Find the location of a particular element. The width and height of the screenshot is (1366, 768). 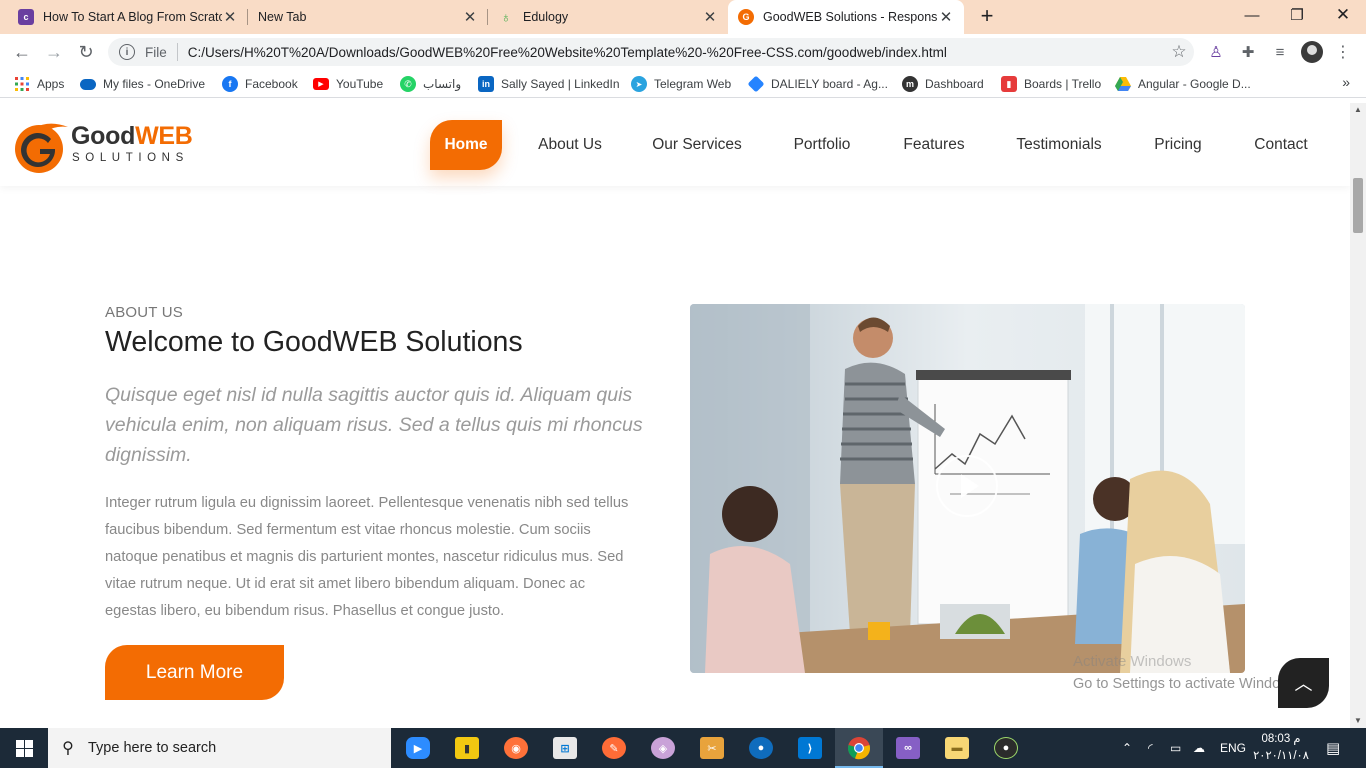

tab-blog: c How To Start A Blog From Scratch ✕ is located at coordinates (128, 17).